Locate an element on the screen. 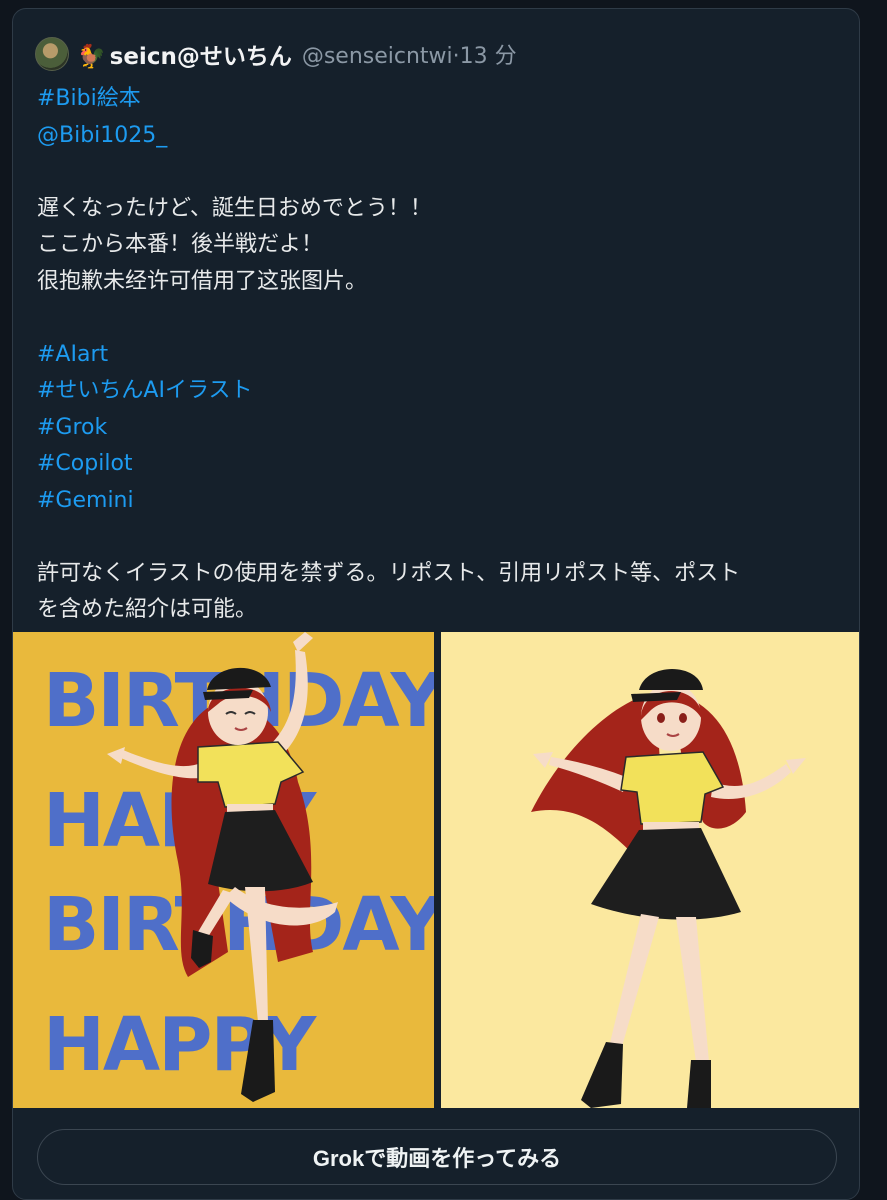  post-header: 🐓 seicn@せいちん @senseicntwi·13 分 is located at coordinates (439, 54).